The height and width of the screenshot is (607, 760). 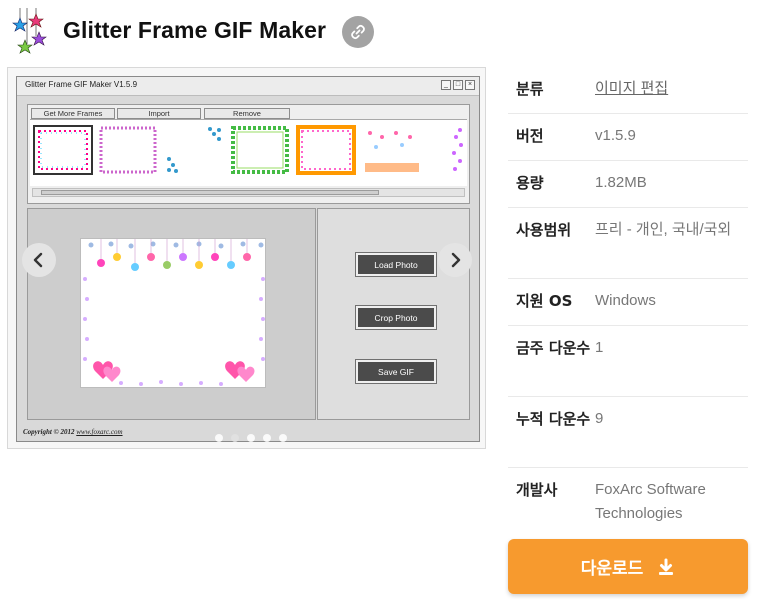 What do you see at coordinates (553, 348) in the screenshot?
I see `info-label: 금주 다운수` at bounding box center [553, 348].